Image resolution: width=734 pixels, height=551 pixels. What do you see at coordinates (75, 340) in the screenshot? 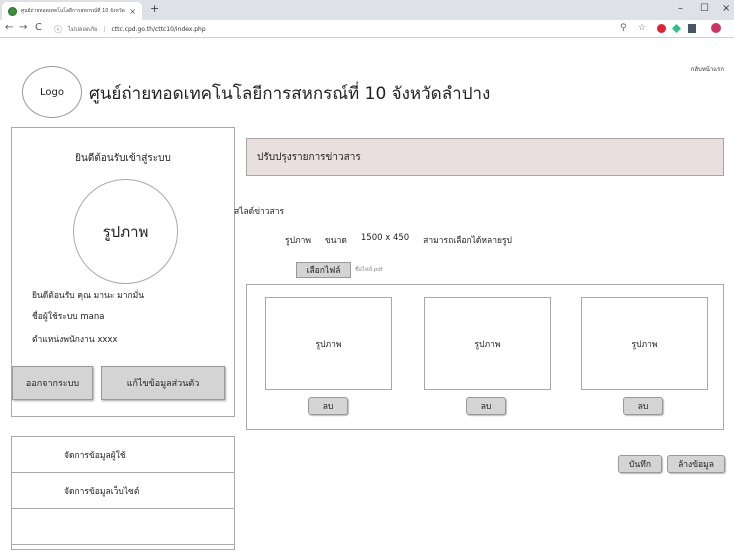
I see `position-line: ตำแหน่งพนักงาน xxxx` at bounding box center [75, 340].